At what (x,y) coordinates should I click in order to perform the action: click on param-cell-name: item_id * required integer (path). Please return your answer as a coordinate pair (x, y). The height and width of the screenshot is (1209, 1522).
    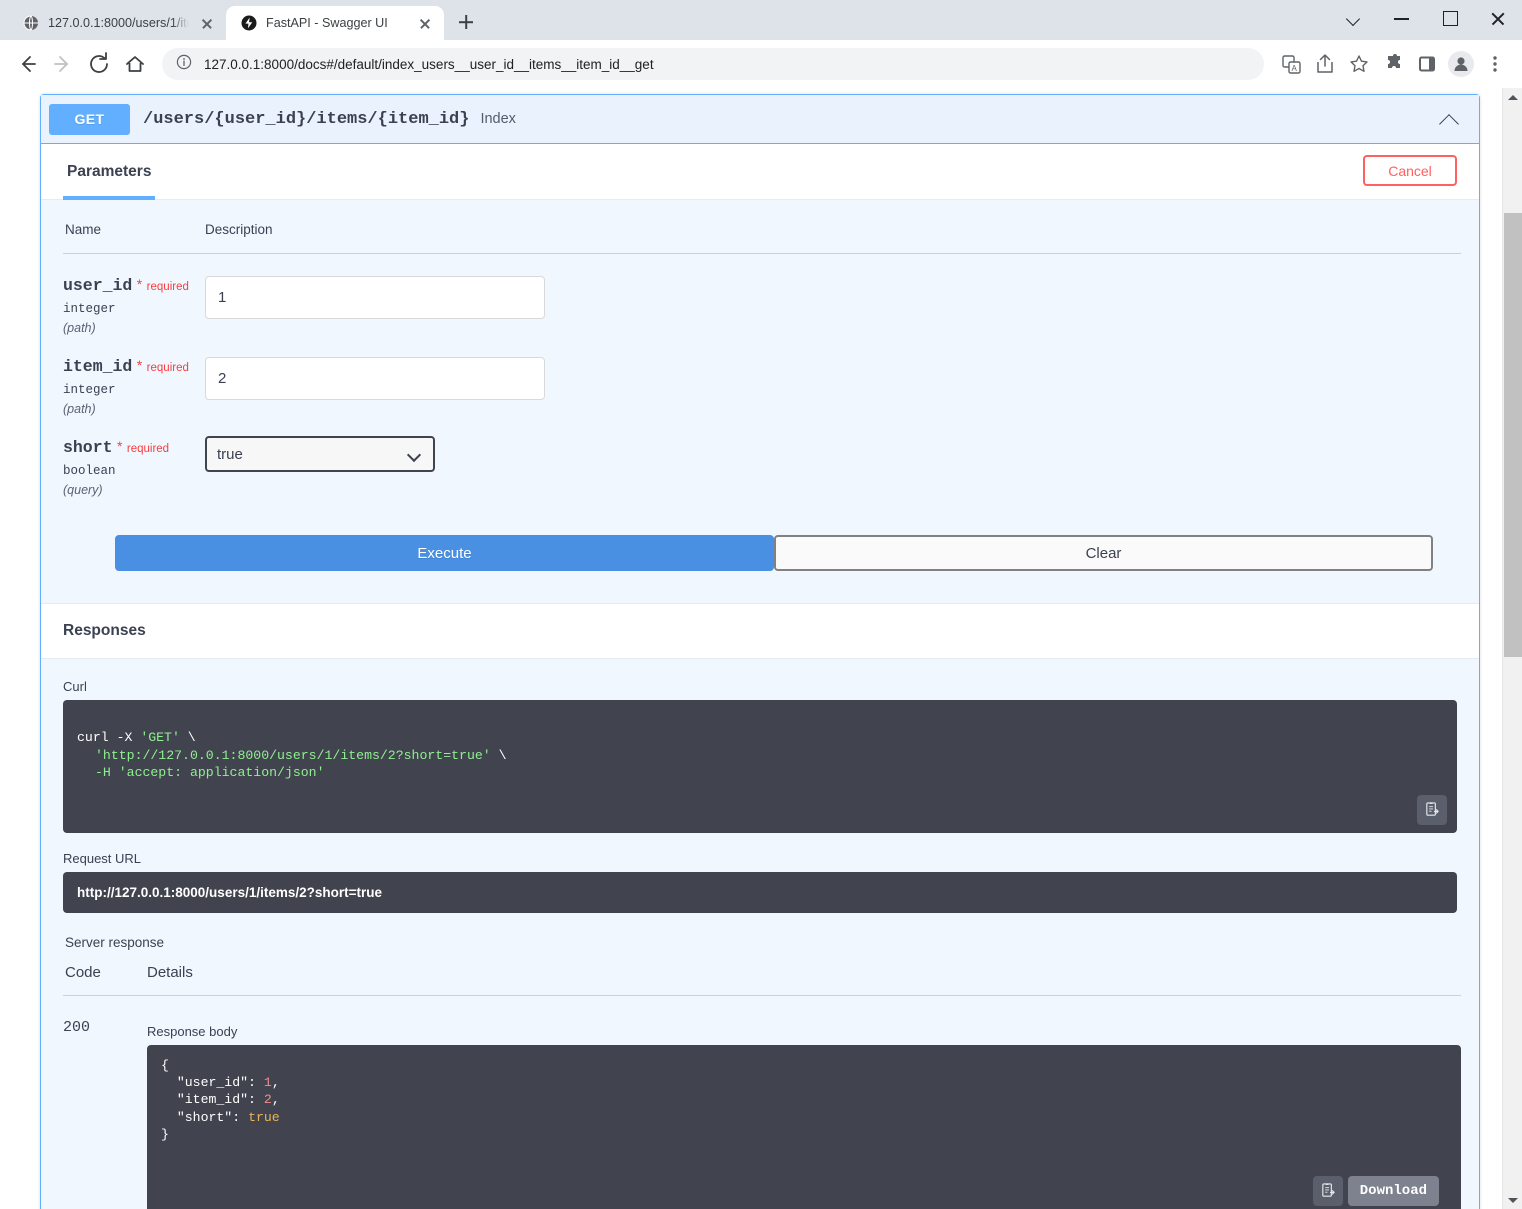
    Looking at the image, I should click on (134, 375).